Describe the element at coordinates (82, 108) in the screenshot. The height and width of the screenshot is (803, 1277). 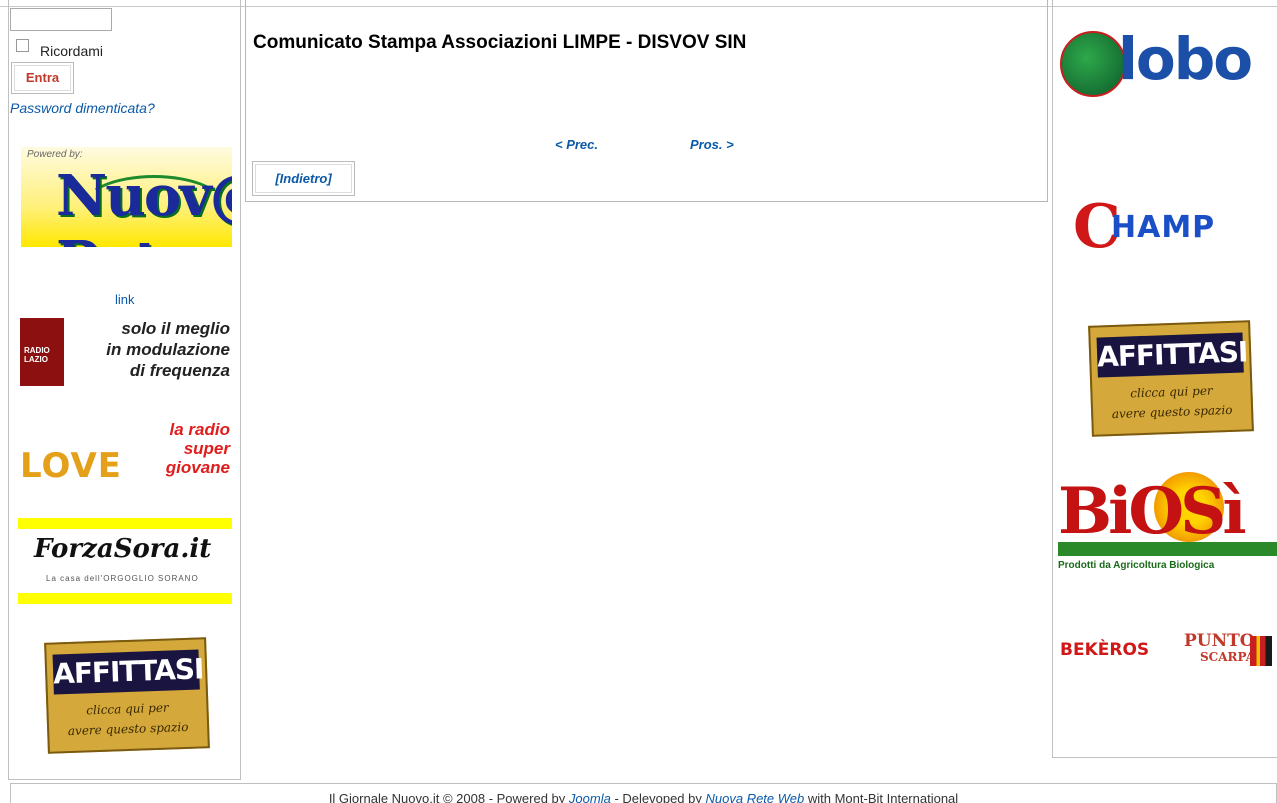
I see `forgot-password-link: Password dimenticata?` at that location.